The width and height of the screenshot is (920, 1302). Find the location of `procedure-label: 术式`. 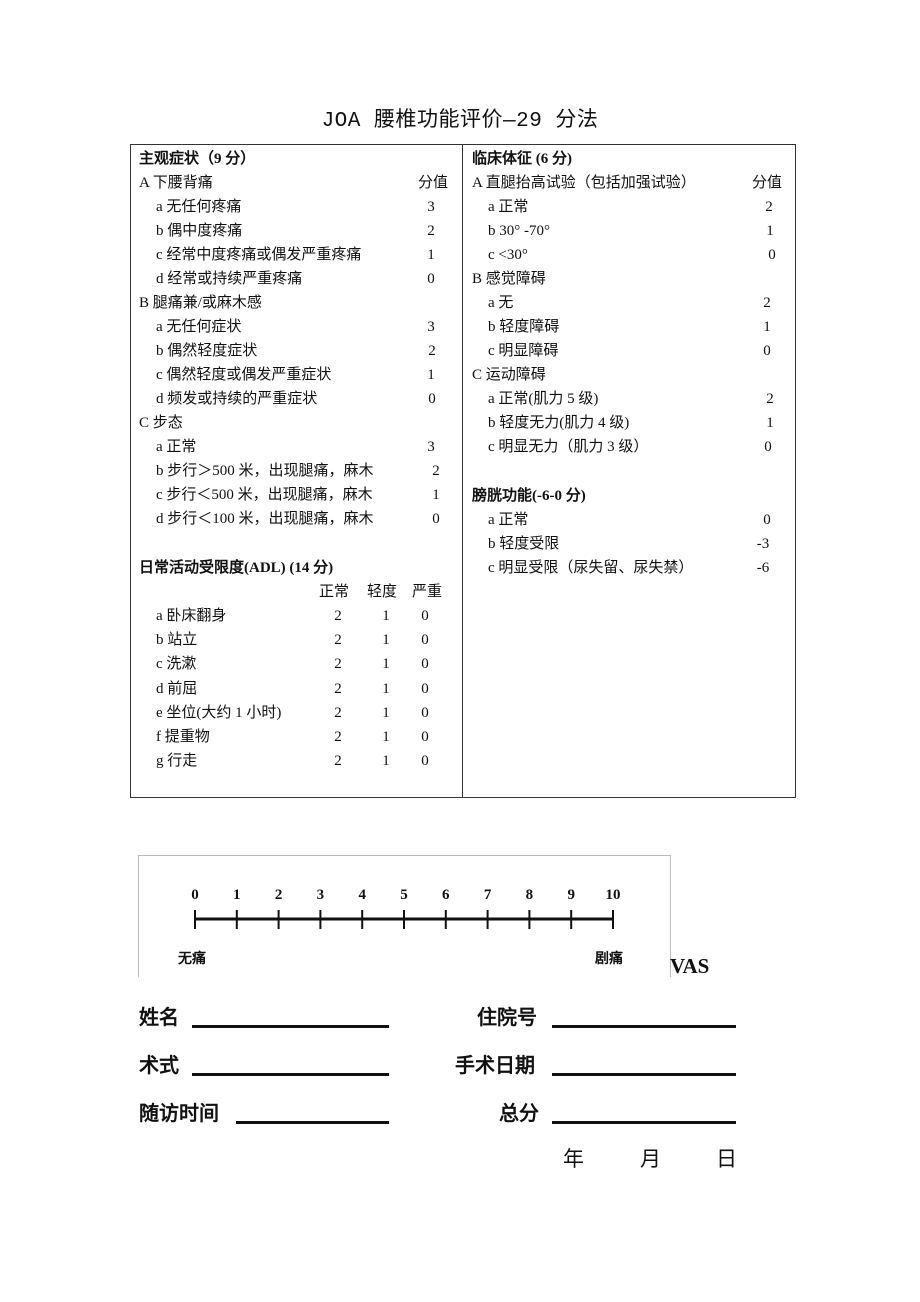

procedure-label: 术式 is located at coordinates (159, 1065).